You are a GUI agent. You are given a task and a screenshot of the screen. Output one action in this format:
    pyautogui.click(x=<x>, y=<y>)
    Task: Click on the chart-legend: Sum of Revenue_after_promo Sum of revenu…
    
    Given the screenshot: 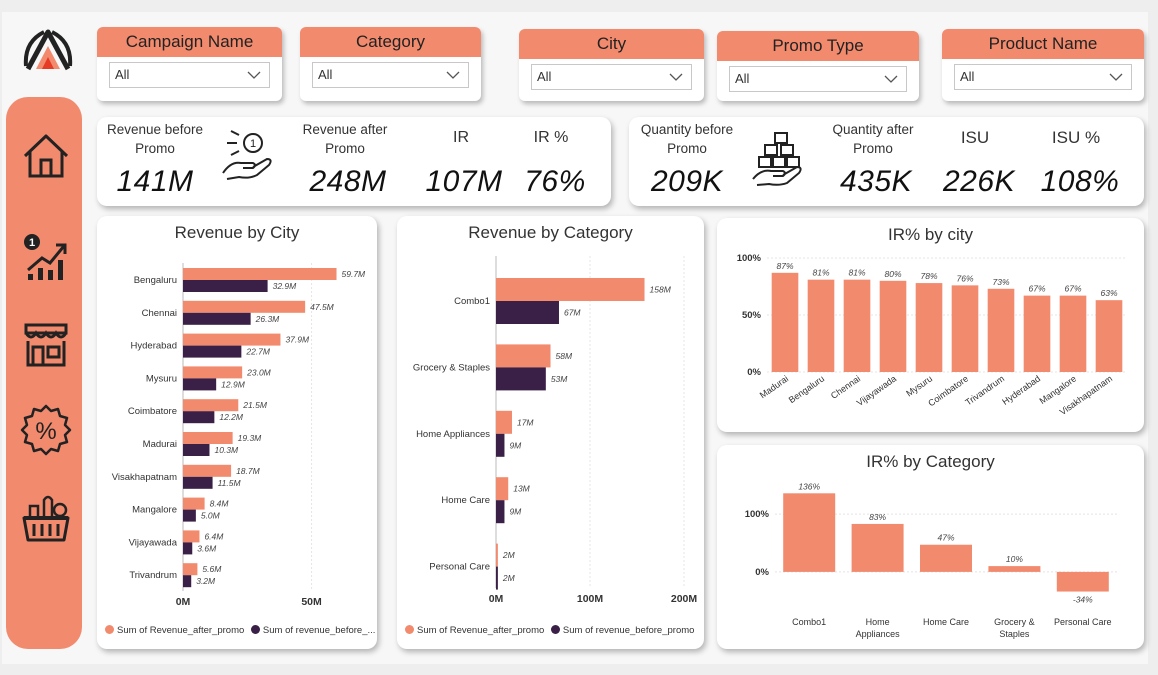 What is the action you would take?
    pyautogui.click(x=240, y=630)
    